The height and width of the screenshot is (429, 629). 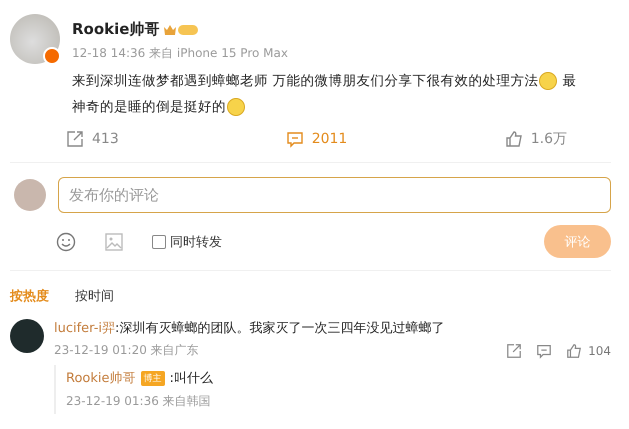 What do you see at coordinates (27, 336) in the screenshot?
I see `commenter-avatar` at bounding box center [27, 336].